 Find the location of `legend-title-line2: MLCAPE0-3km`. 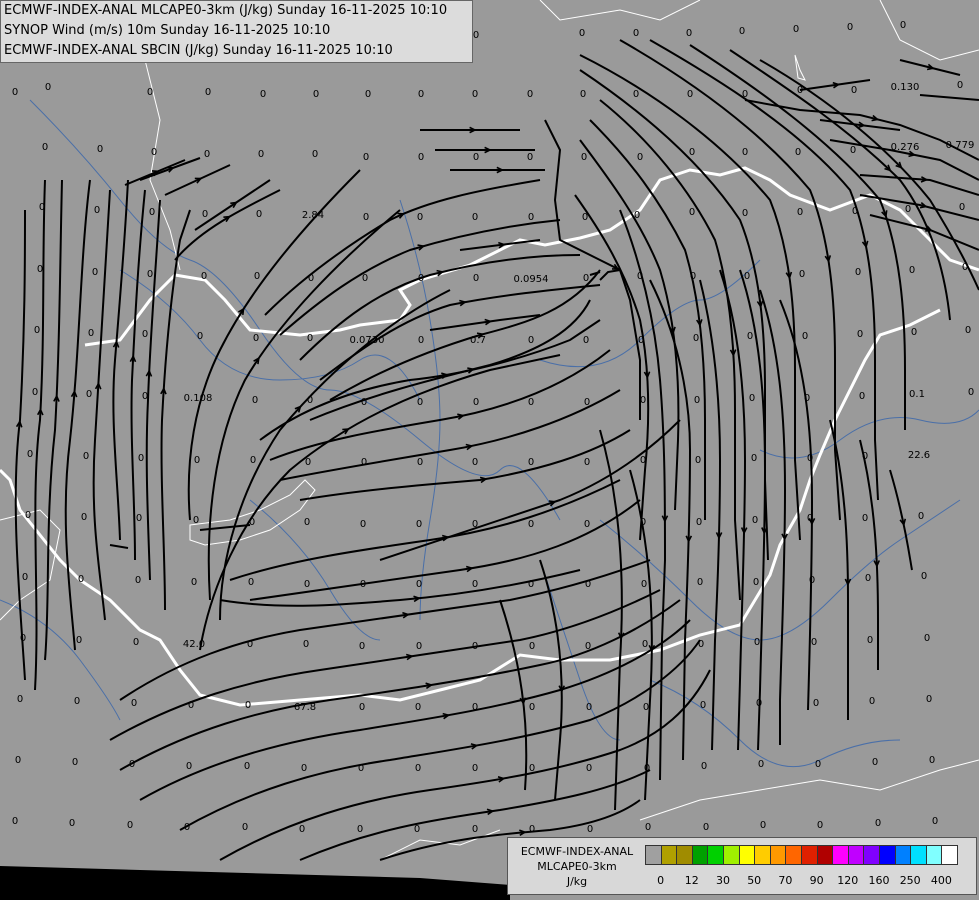

legend-title-line2: MLCAPE0-3km is located at coordinates (577, 866).